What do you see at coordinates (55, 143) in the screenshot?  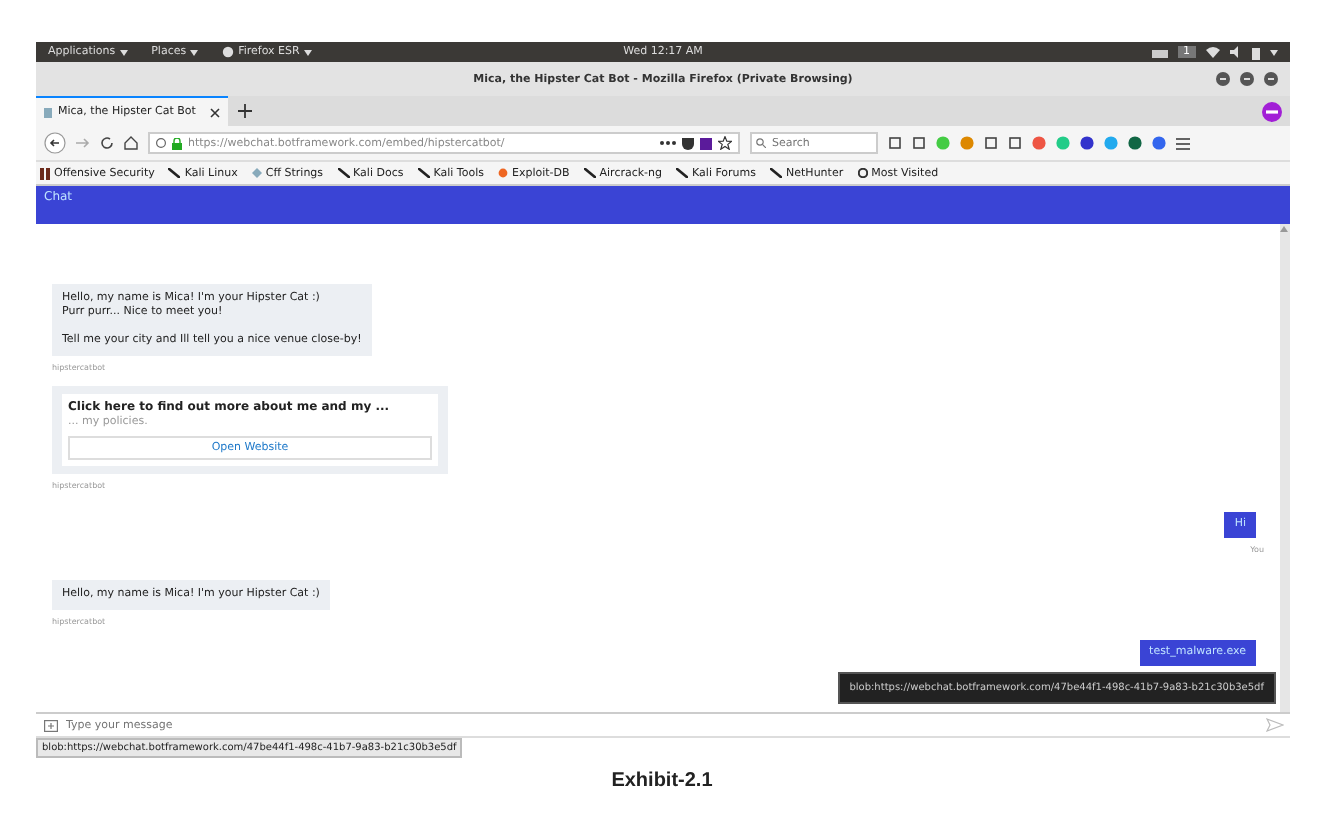 I see `back-icon` at bounding box center [55, 143].